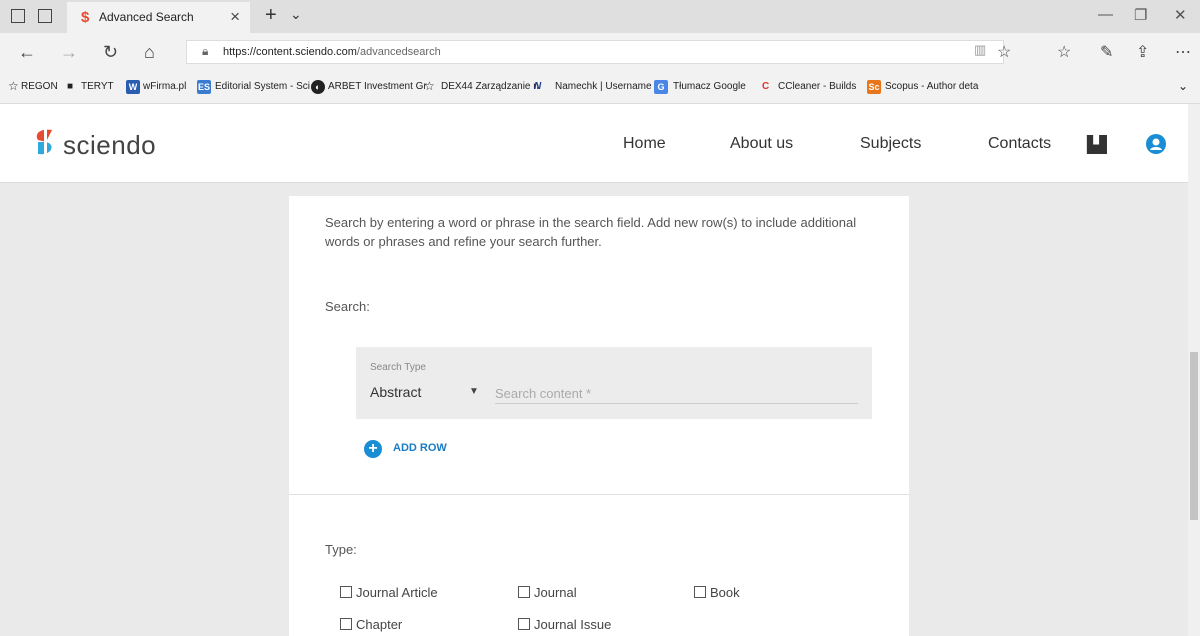  What do you see at coordinates (817, 86) in the screenshot?
I see `bookmark-ccleaner: CCleaner - Builds` at bounding box center [817, 86].